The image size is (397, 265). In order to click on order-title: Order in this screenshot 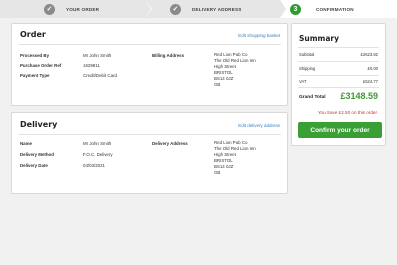, I will do `click(33, 34)`.